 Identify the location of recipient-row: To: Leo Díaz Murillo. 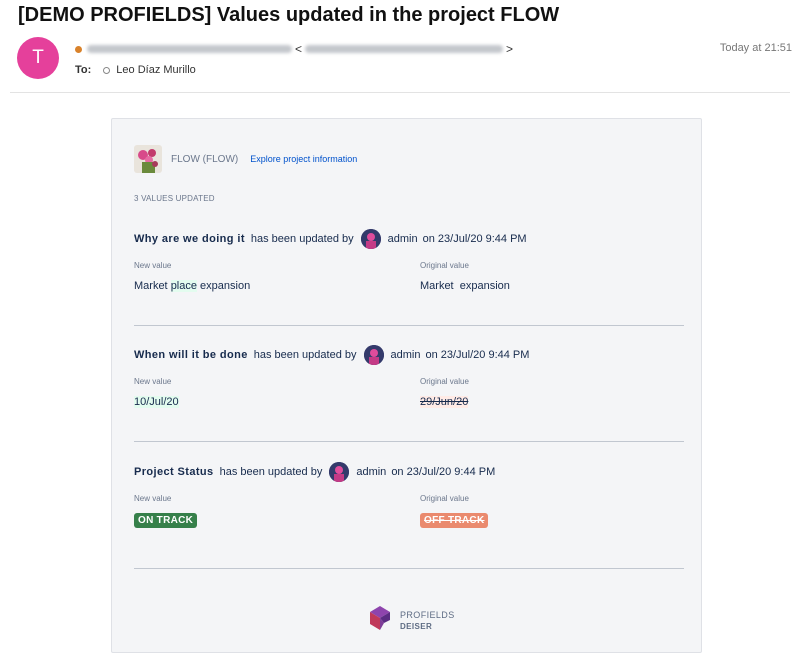
(135, 70).